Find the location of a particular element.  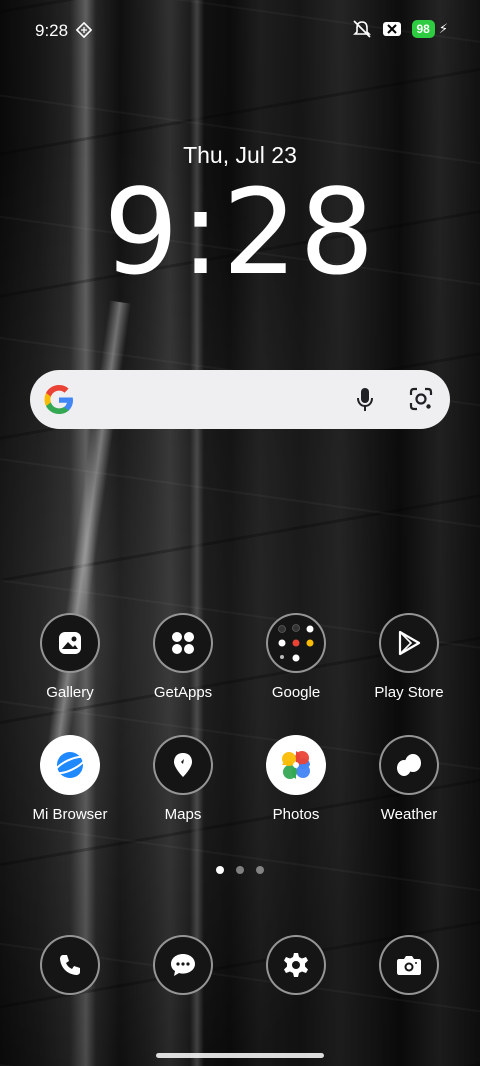

google-folder-icon is located at coordinates (296, 643).